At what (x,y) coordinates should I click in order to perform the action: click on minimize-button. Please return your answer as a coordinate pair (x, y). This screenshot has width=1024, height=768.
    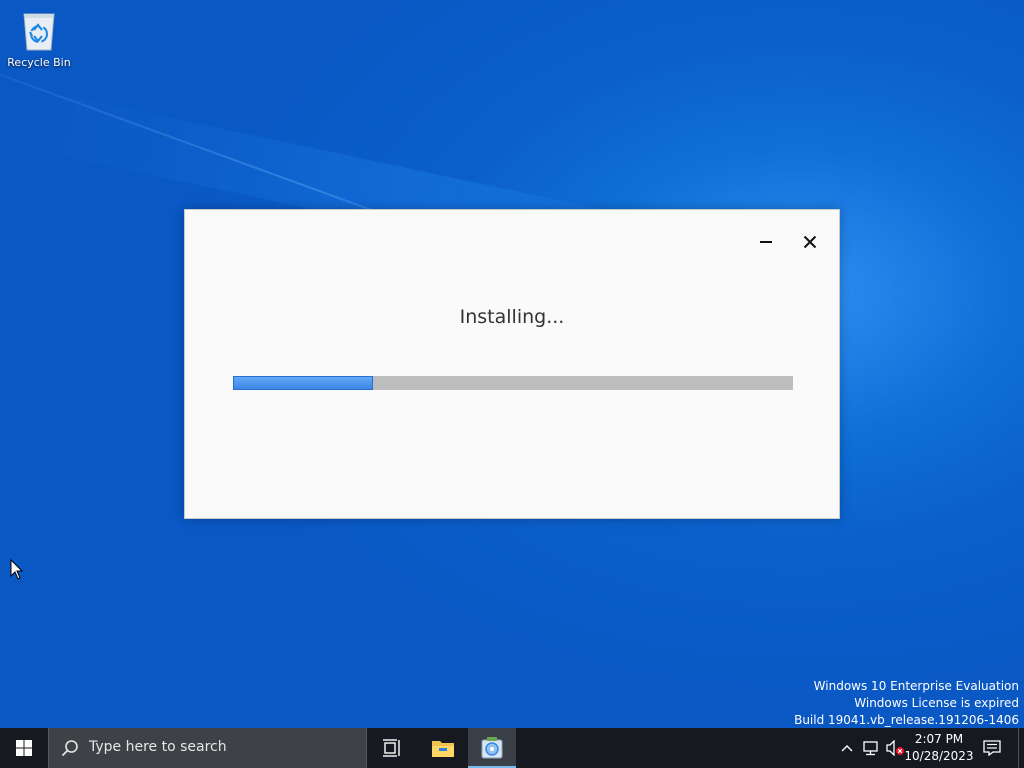
    Looking at the image, I should click on (766, 242).